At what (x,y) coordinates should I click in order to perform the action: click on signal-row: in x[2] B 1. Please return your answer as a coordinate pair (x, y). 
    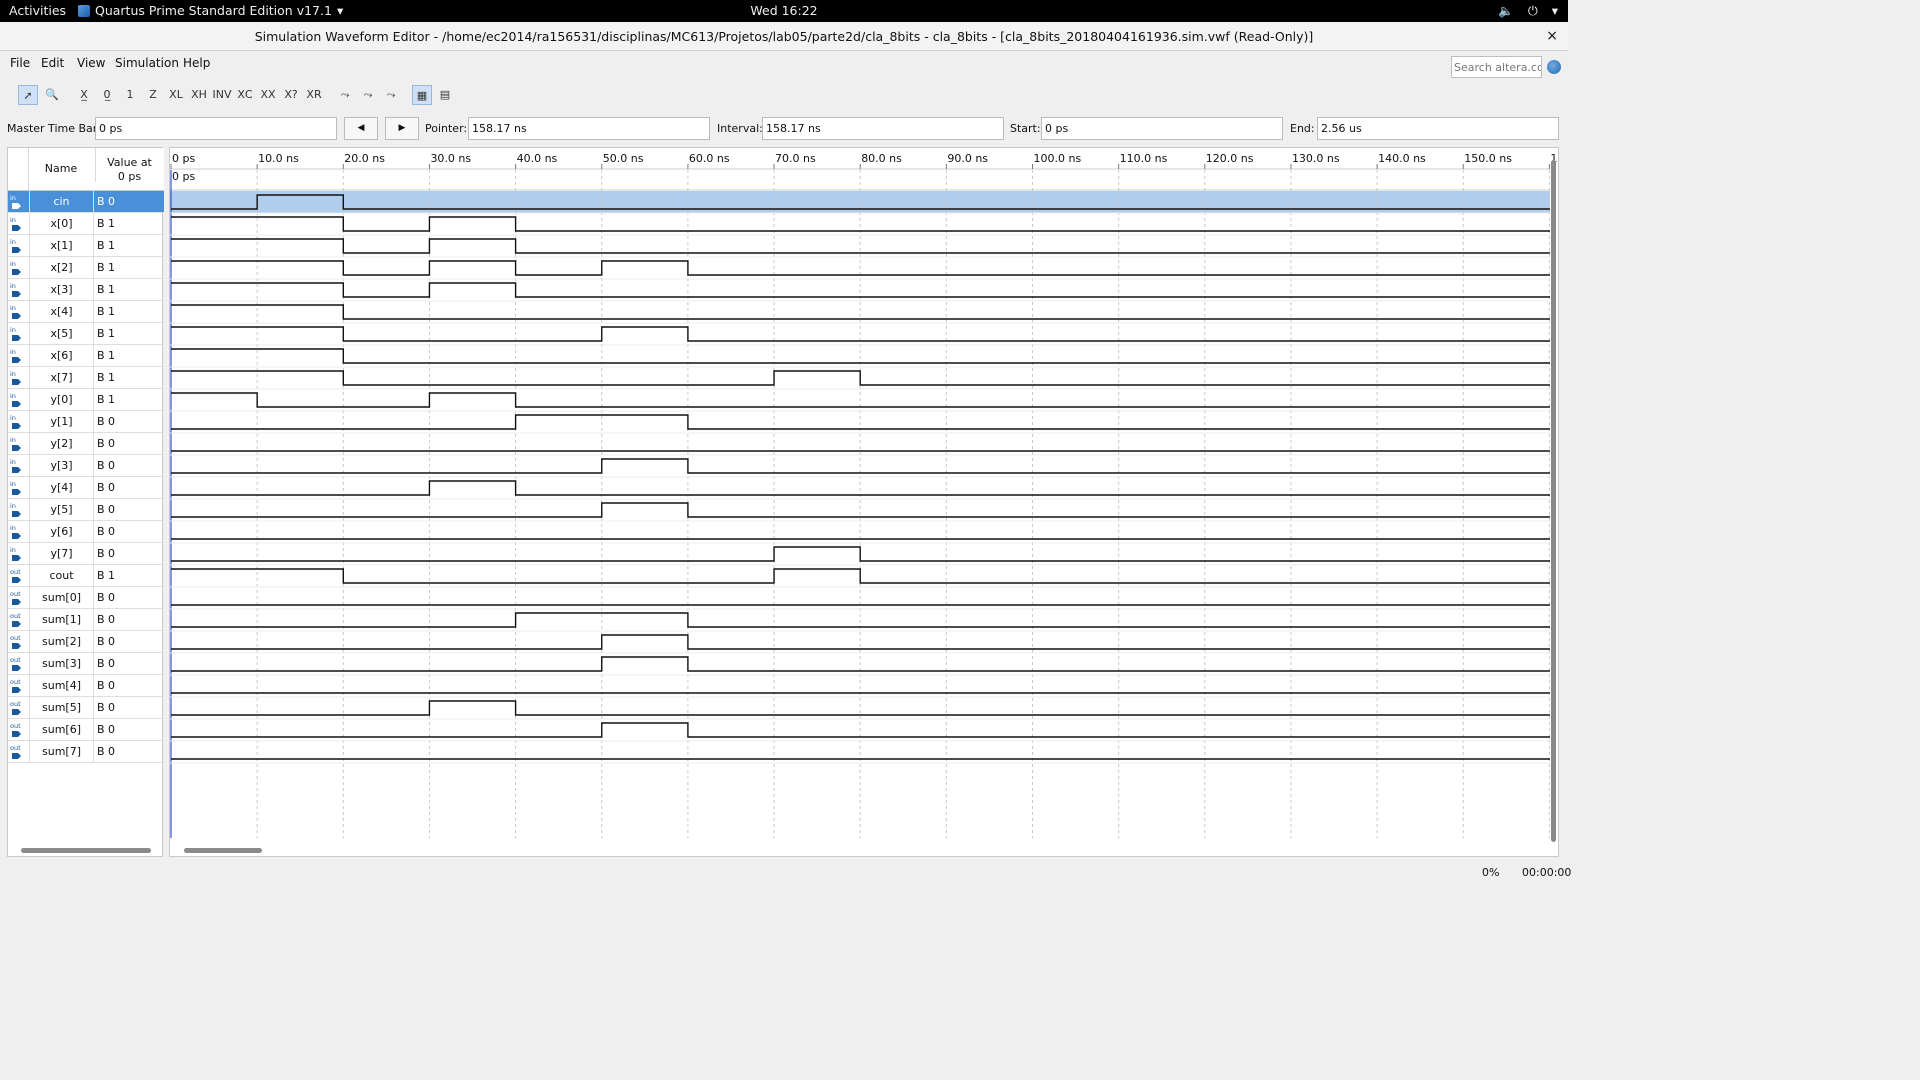
    Looking at the image, I should click on (86, 268).